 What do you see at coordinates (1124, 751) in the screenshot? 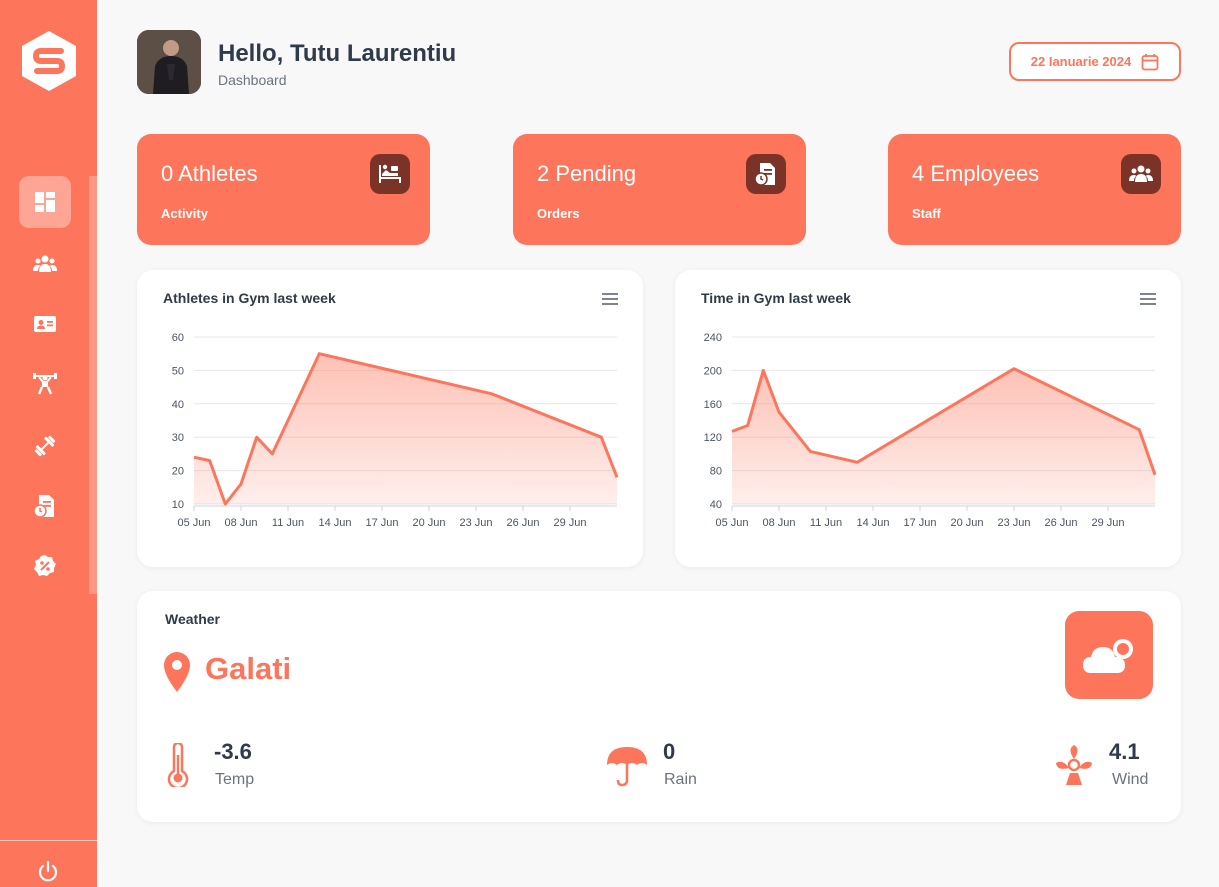
I see `wind-value: 4.1` at bounding box center [1124, 751].